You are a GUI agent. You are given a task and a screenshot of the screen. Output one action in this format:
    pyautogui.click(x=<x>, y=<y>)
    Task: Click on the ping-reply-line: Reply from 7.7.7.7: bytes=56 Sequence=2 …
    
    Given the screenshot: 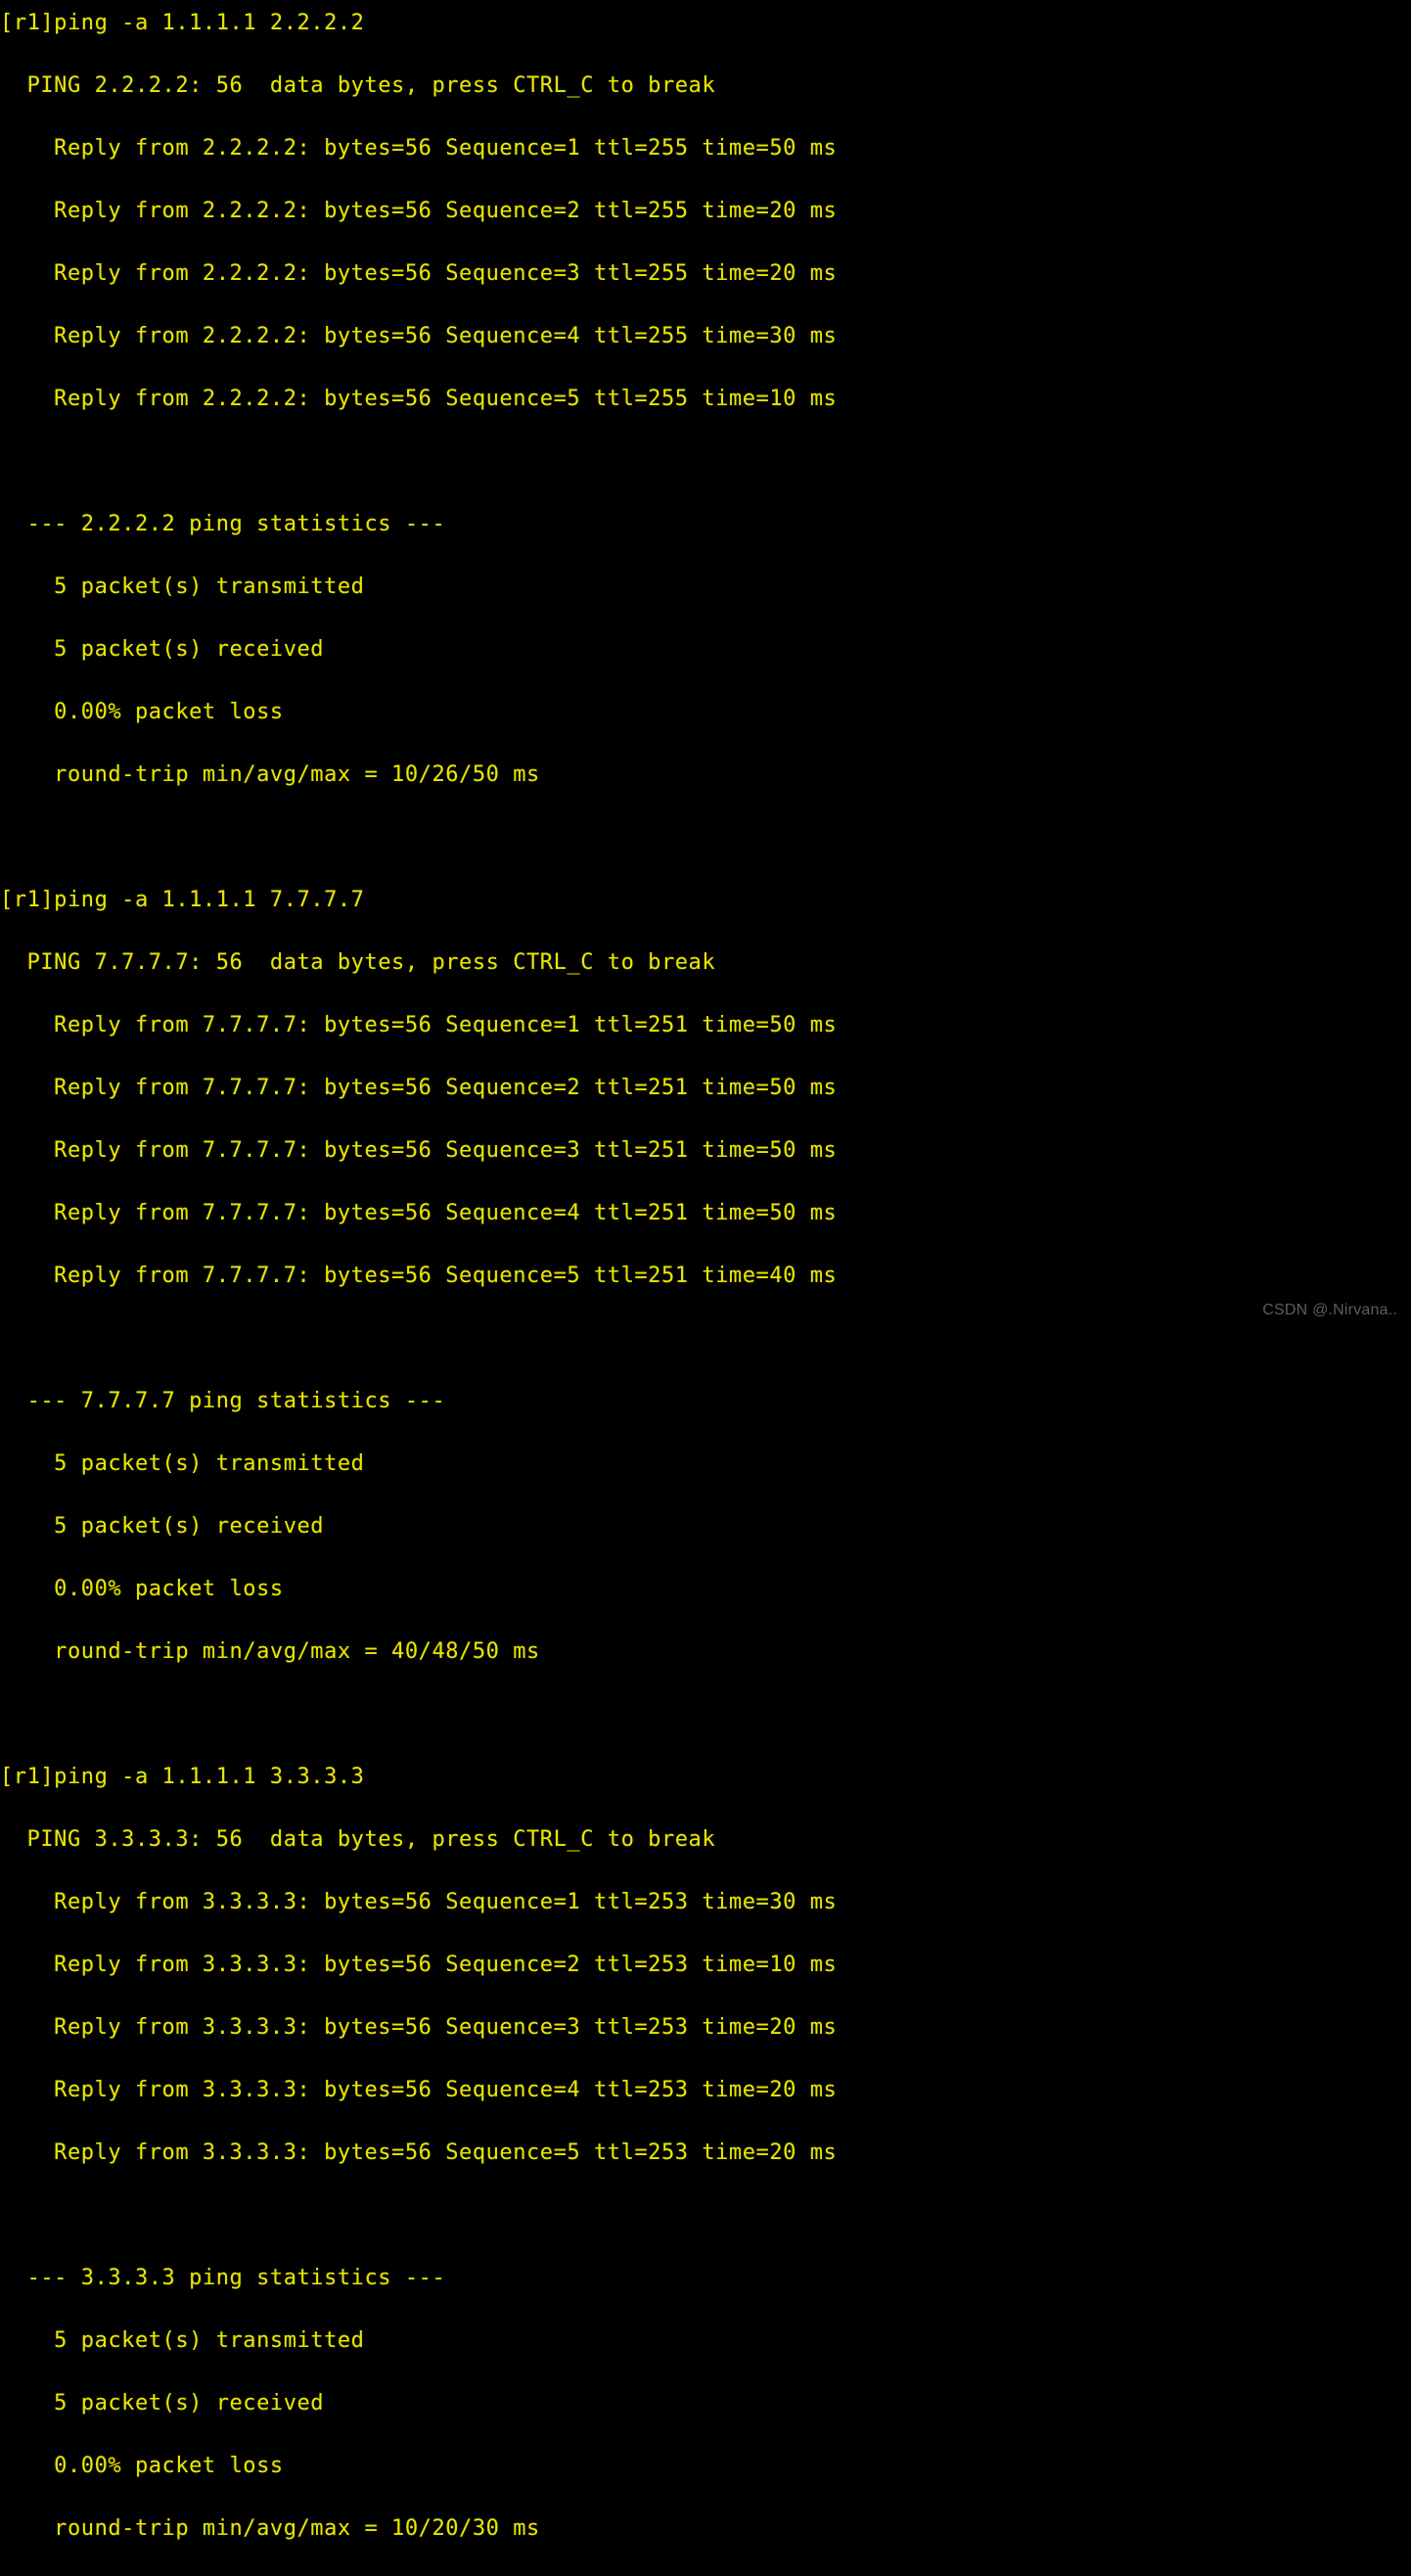 What is the action you would take?
    pyautogui.click(x=419, y=1088)
    